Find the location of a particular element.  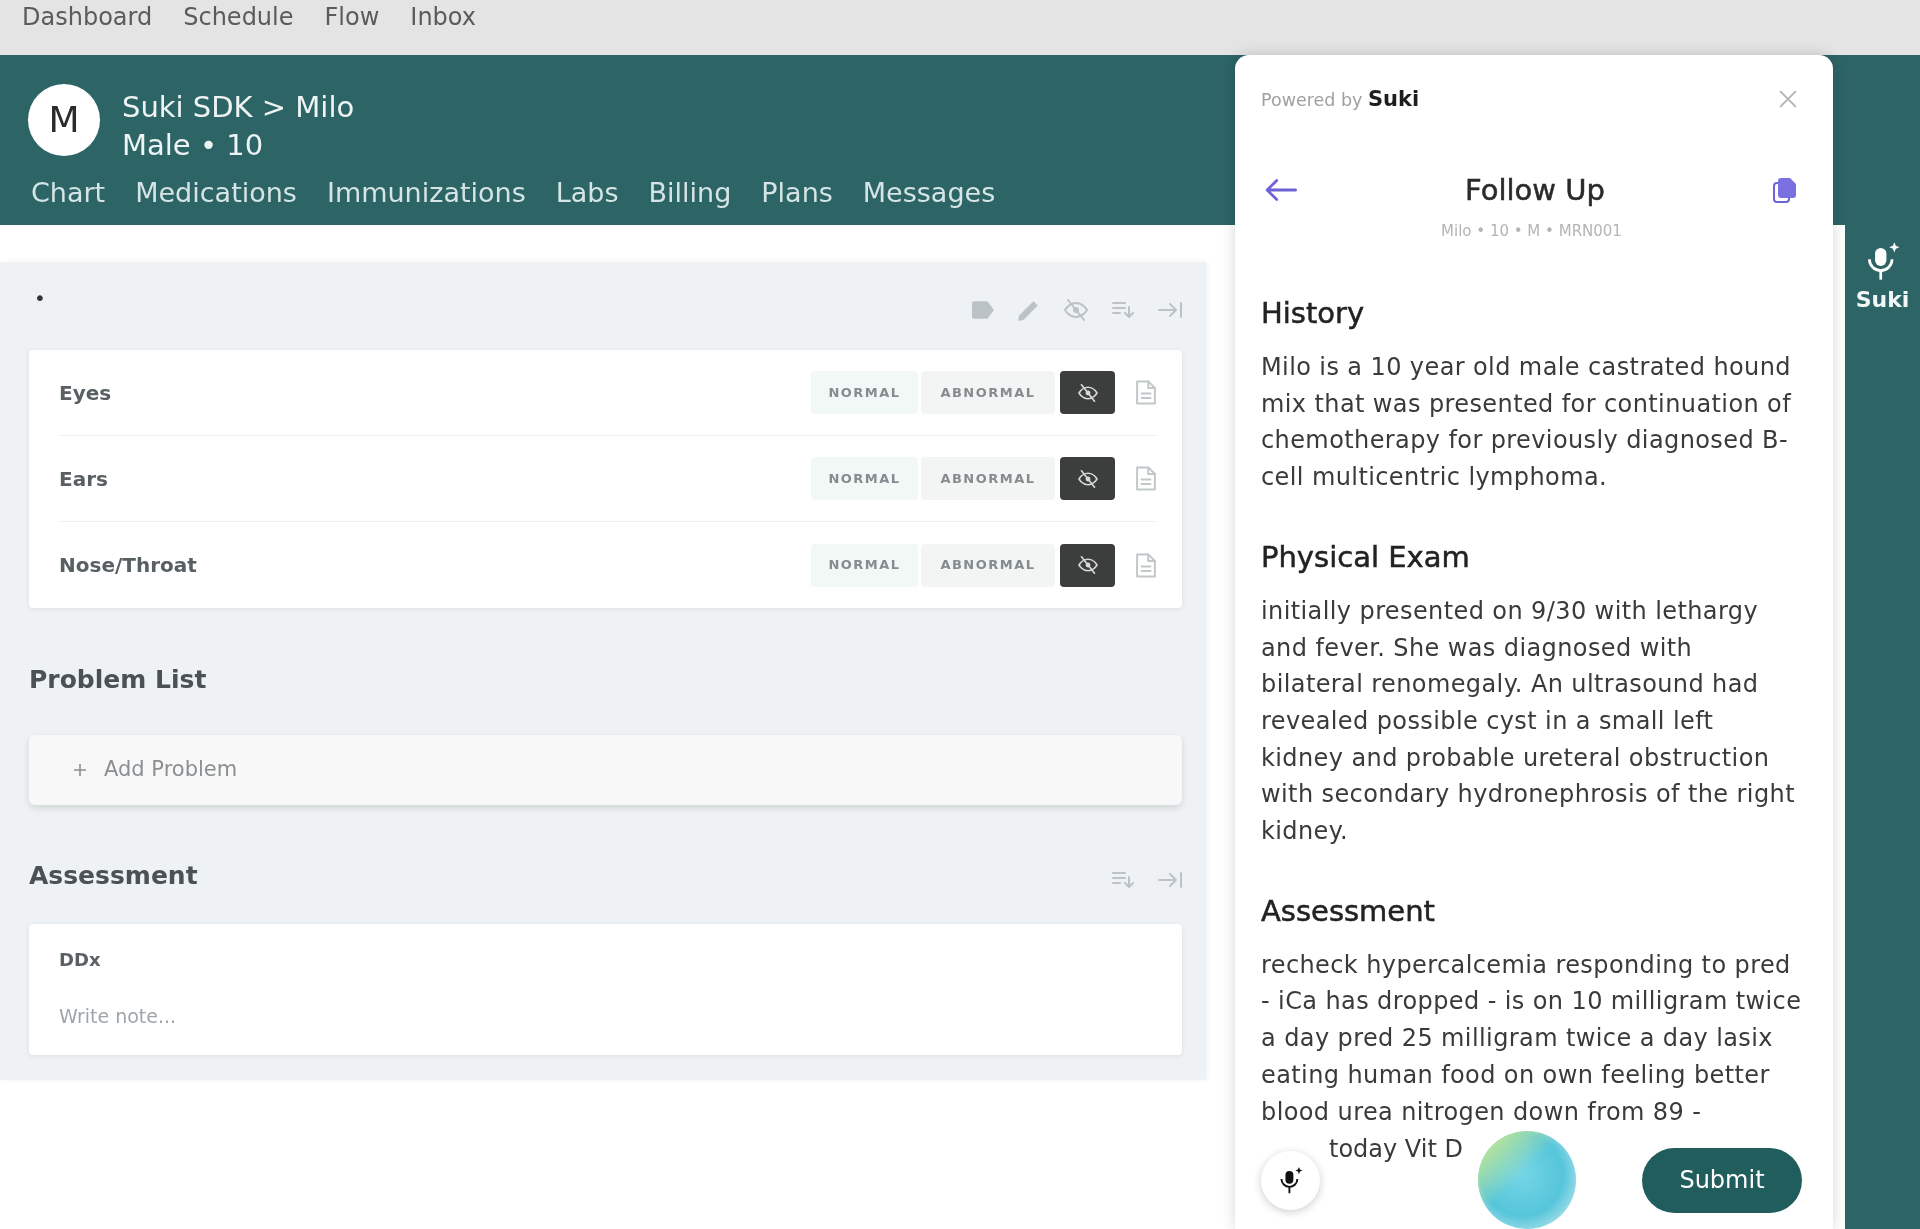

exam-row-label: Ears is located at coordinates (84, 479).